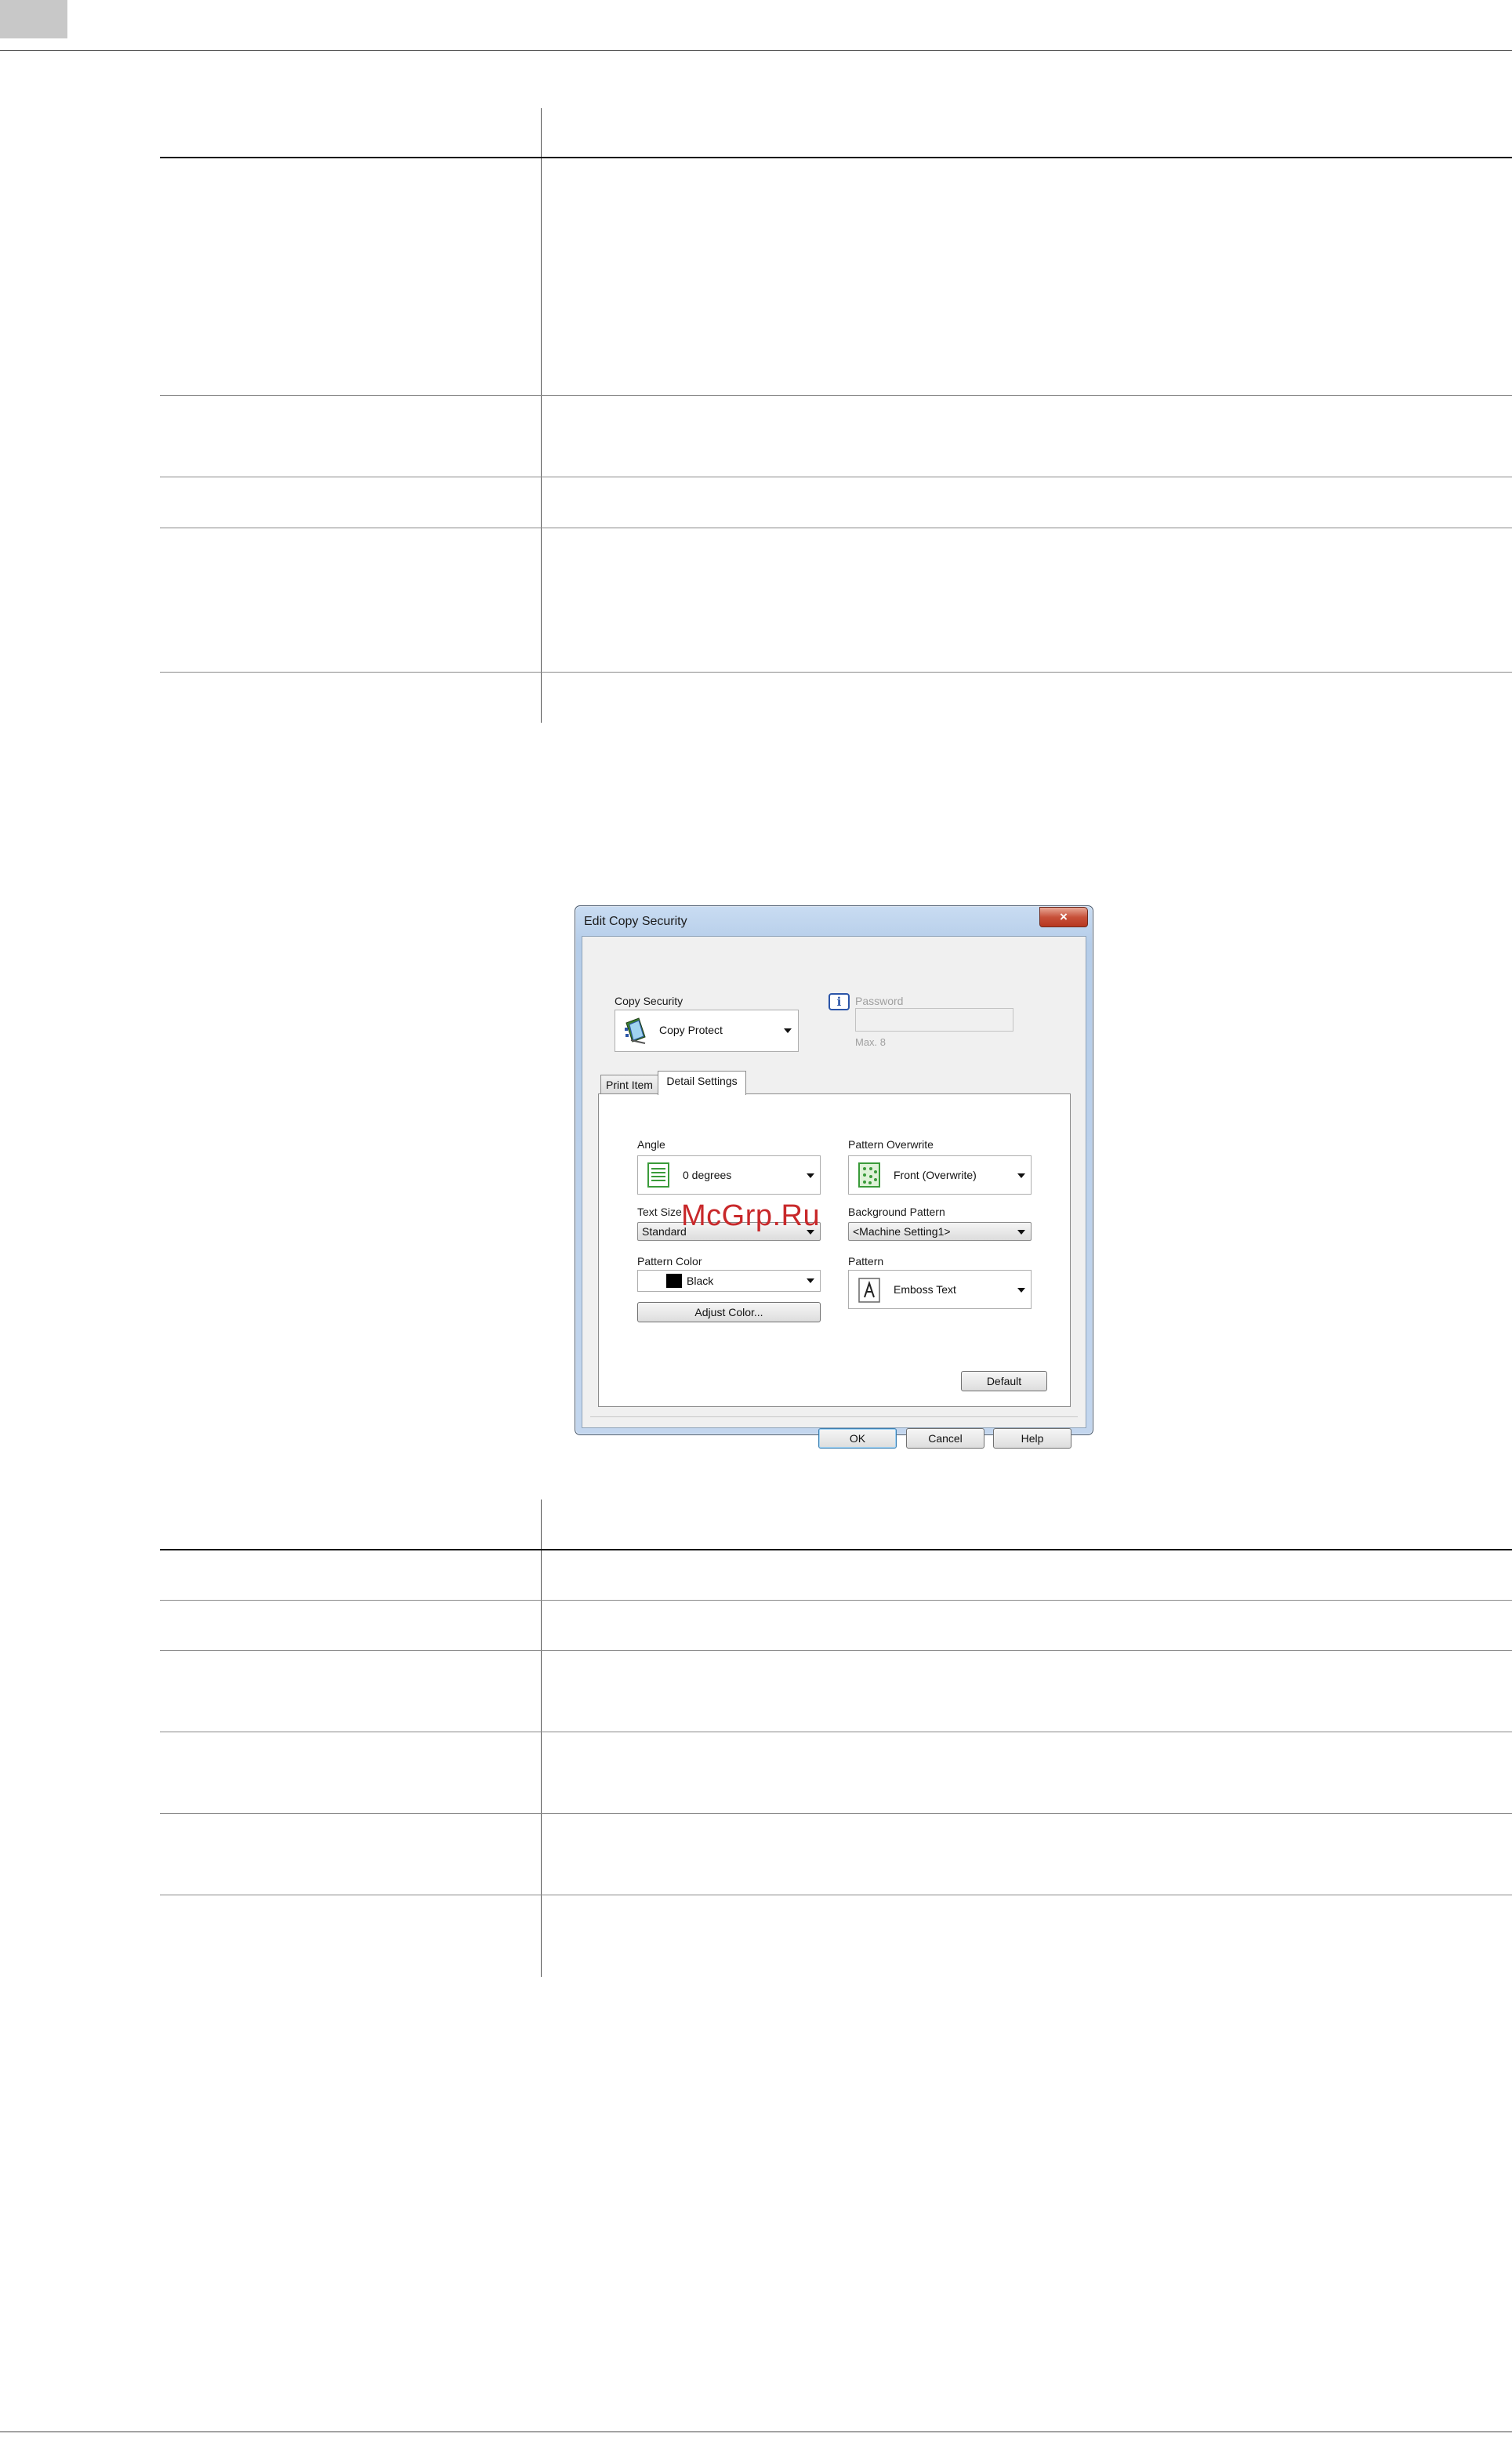 This screenshot has height=2437, width=1512. I want to click on pattern-color-select: Black, so click(729, 1281).